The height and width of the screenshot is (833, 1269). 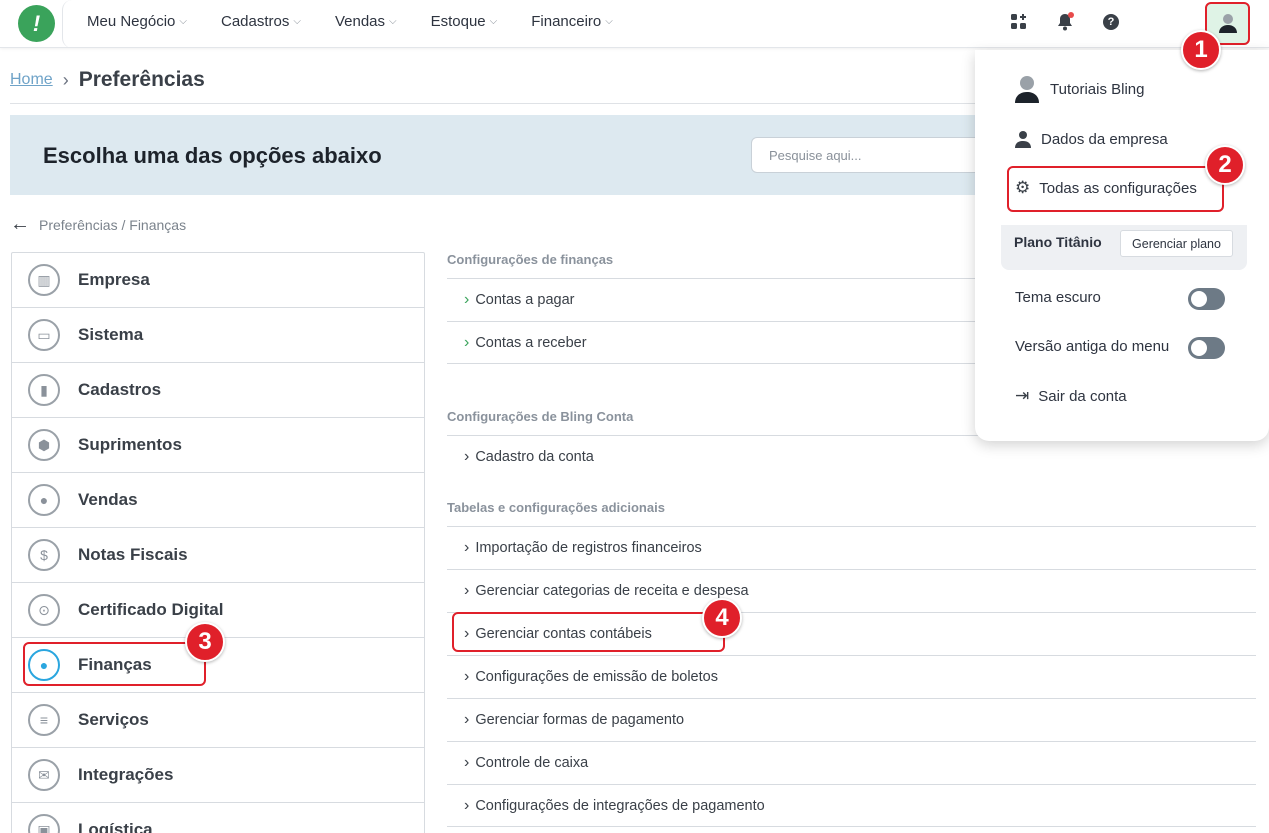 What do you see at coordinates (44, 445) in the screenshot?
I see `box-icon: ⬢` at bounding box center [44, 445].